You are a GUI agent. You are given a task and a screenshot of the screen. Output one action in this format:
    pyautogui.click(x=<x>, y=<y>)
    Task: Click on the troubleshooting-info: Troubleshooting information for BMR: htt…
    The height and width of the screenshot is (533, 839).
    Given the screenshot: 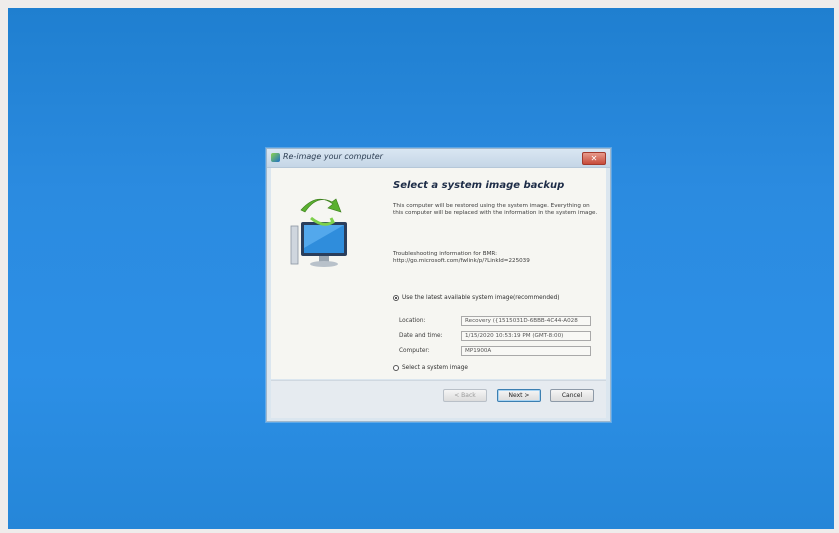 What is the action you would take?
    pyautogui.click(x=498, y=258)
    